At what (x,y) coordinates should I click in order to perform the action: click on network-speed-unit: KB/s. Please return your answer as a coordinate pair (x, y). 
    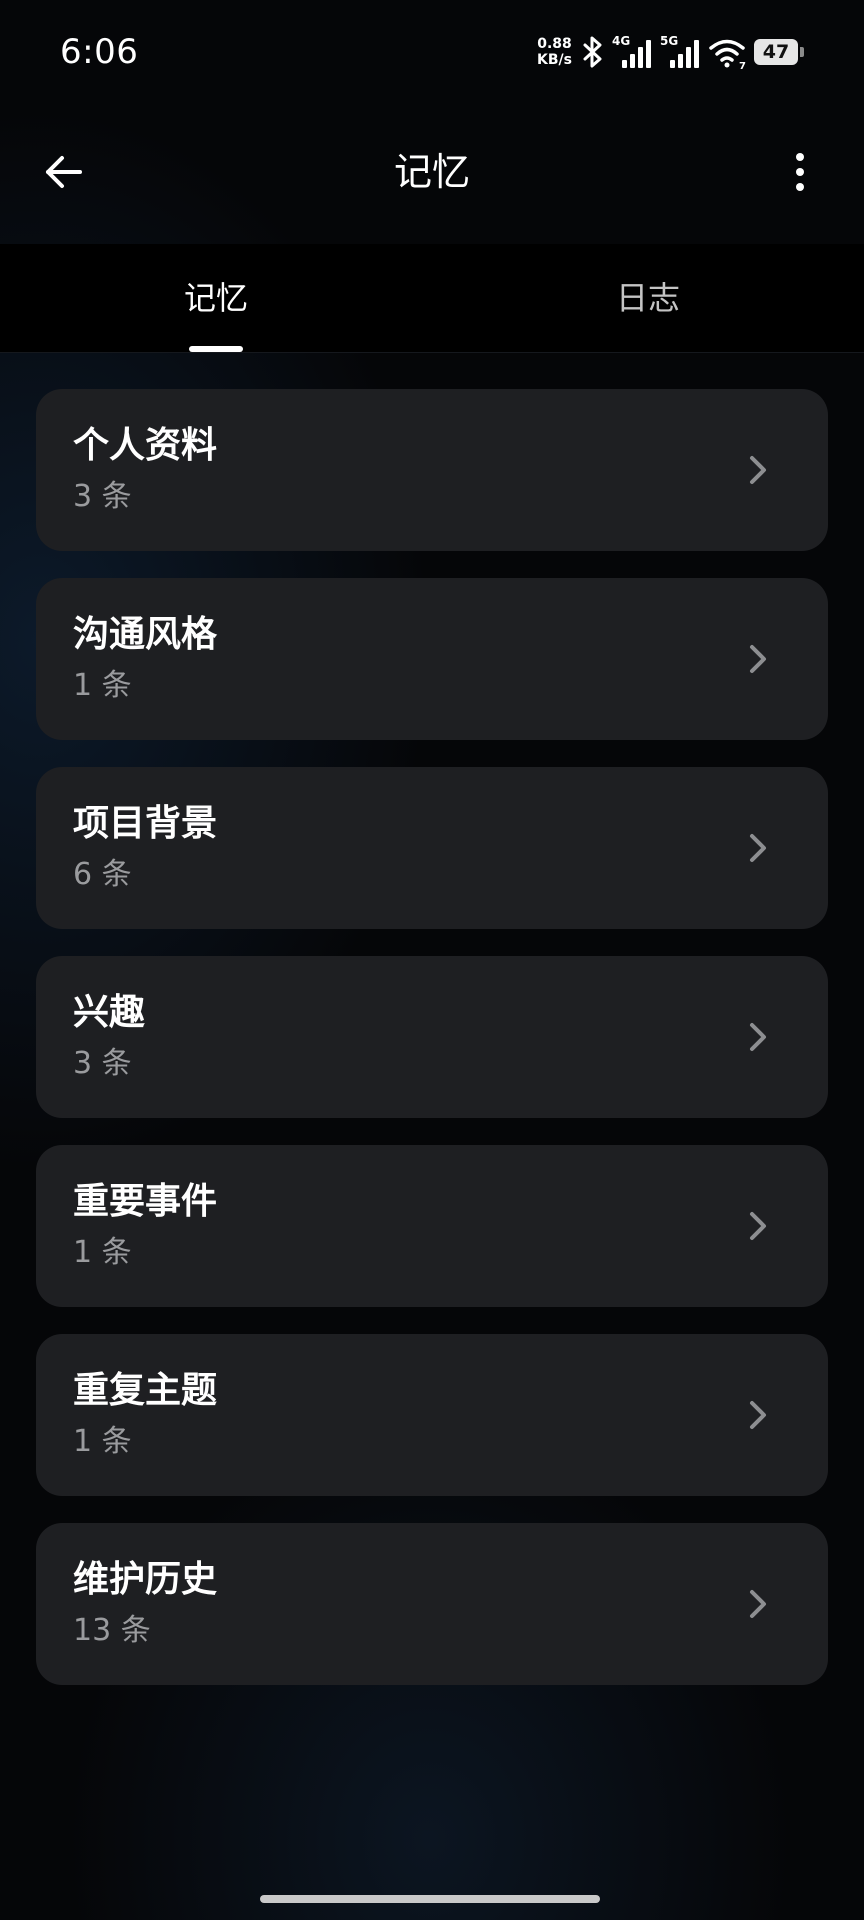
    Looking at the image, I should click on (554, 60).